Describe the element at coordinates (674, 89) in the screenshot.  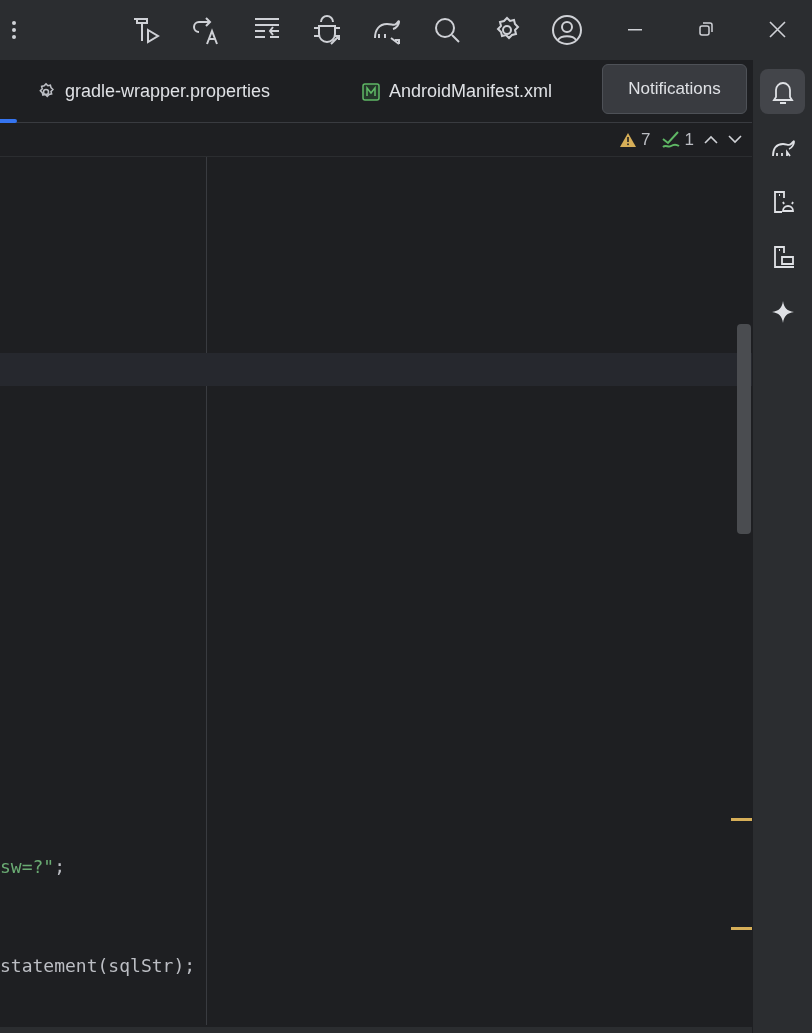
I see `notifications-tooltip: Notifications` at that location.